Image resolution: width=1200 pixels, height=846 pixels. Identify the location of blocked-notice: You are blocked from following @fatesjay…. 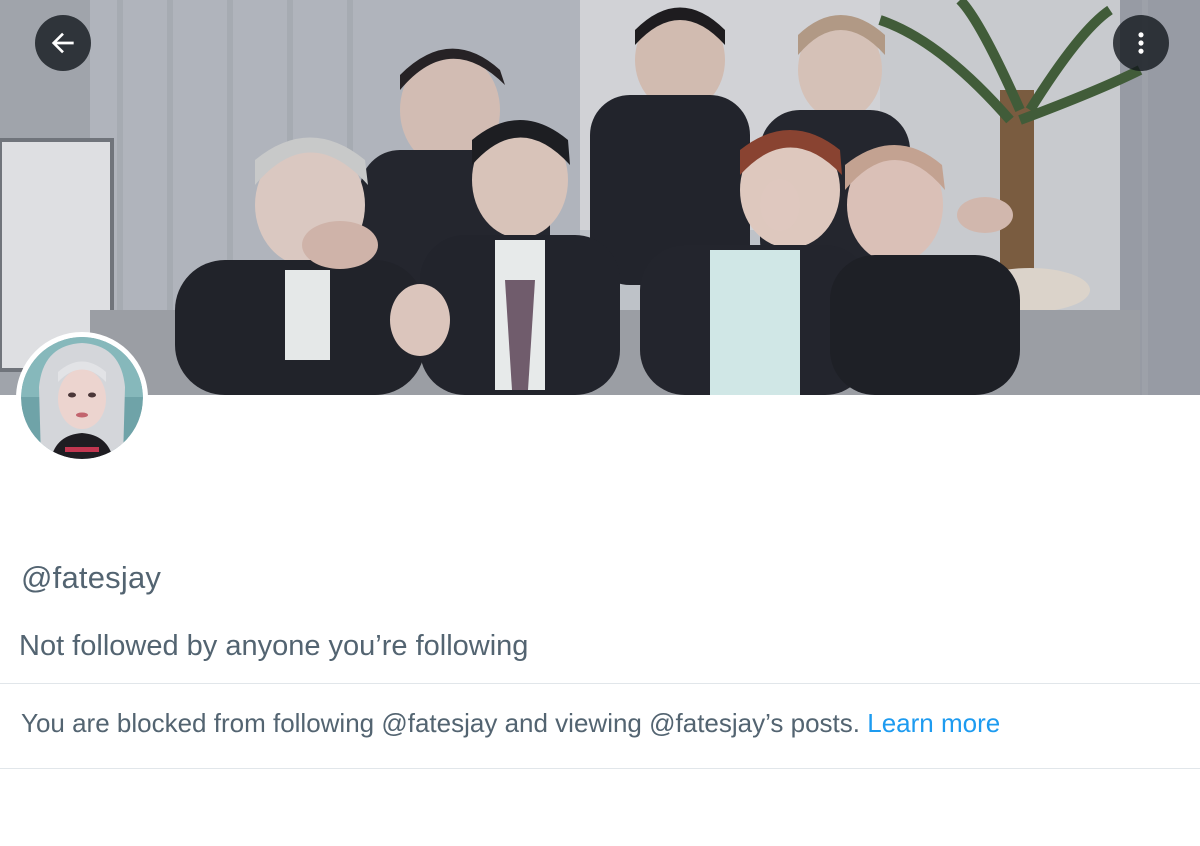
(510, 723).